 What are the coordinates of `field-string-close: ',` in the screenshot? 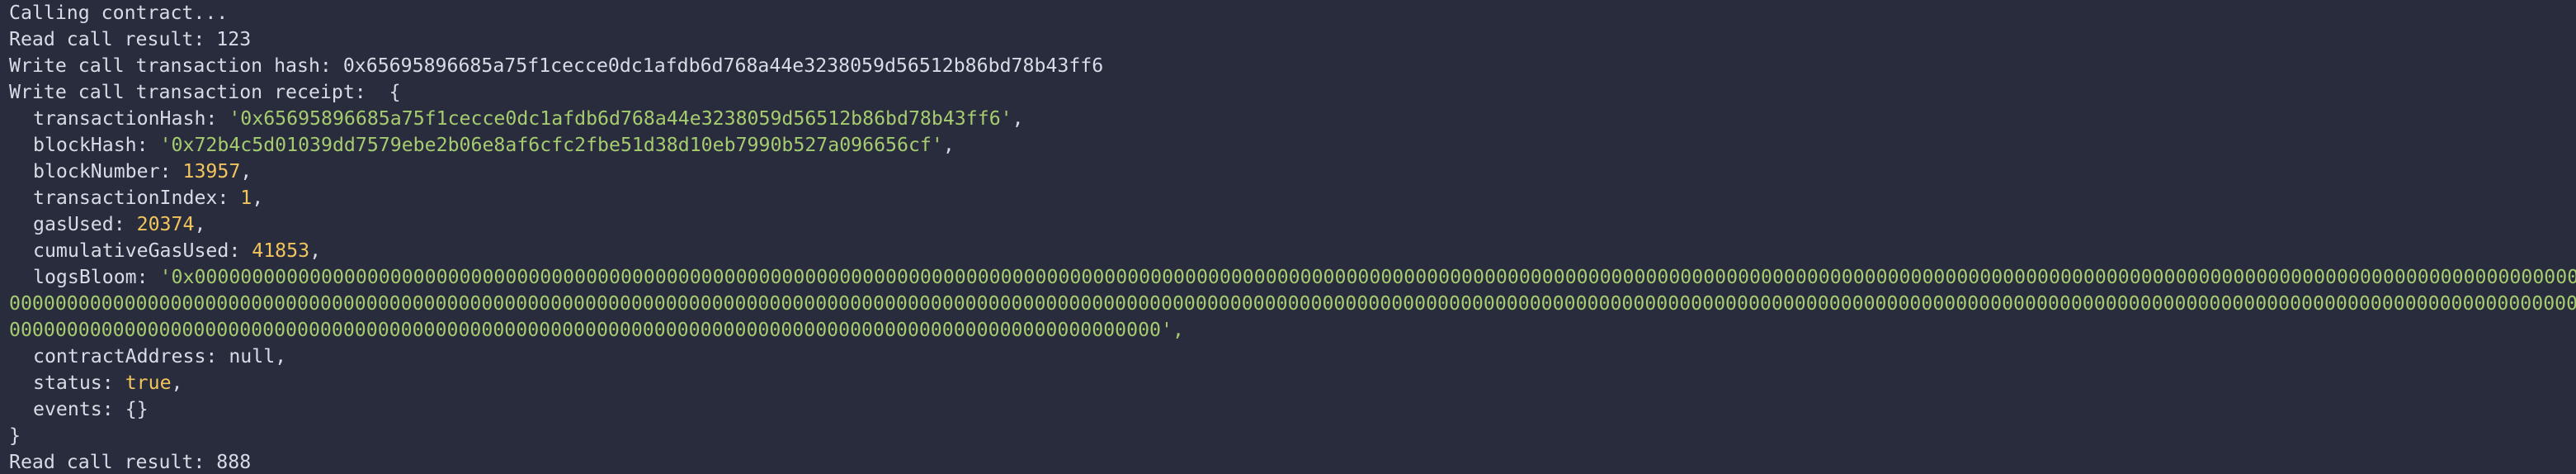 It's located at (1172, 330).